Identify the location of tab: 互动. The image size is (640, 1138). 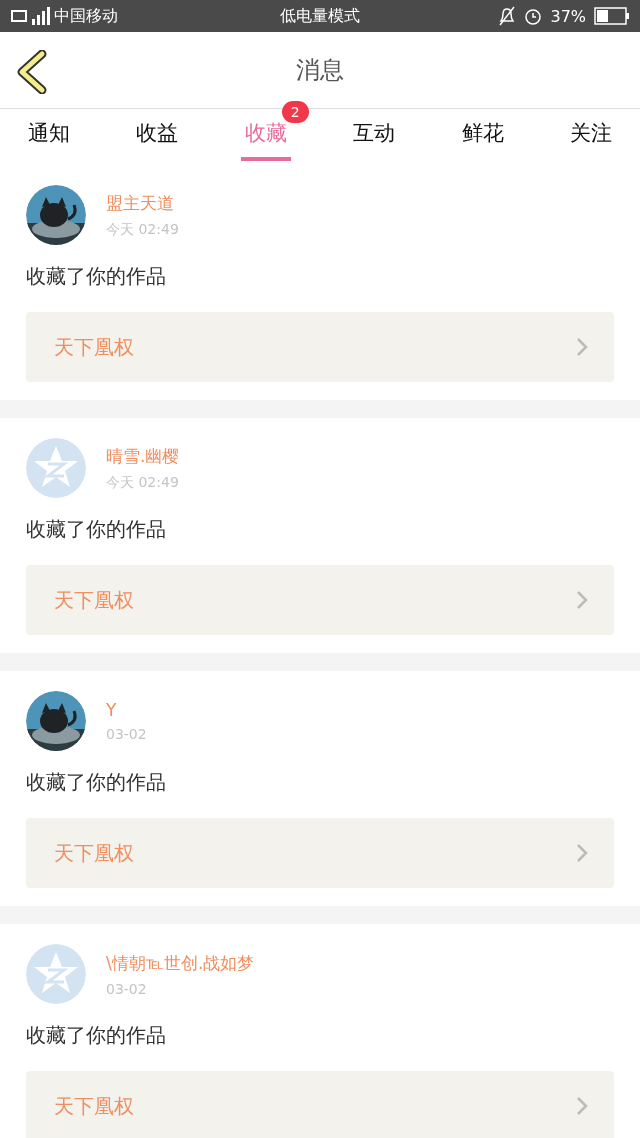
(374, 135).